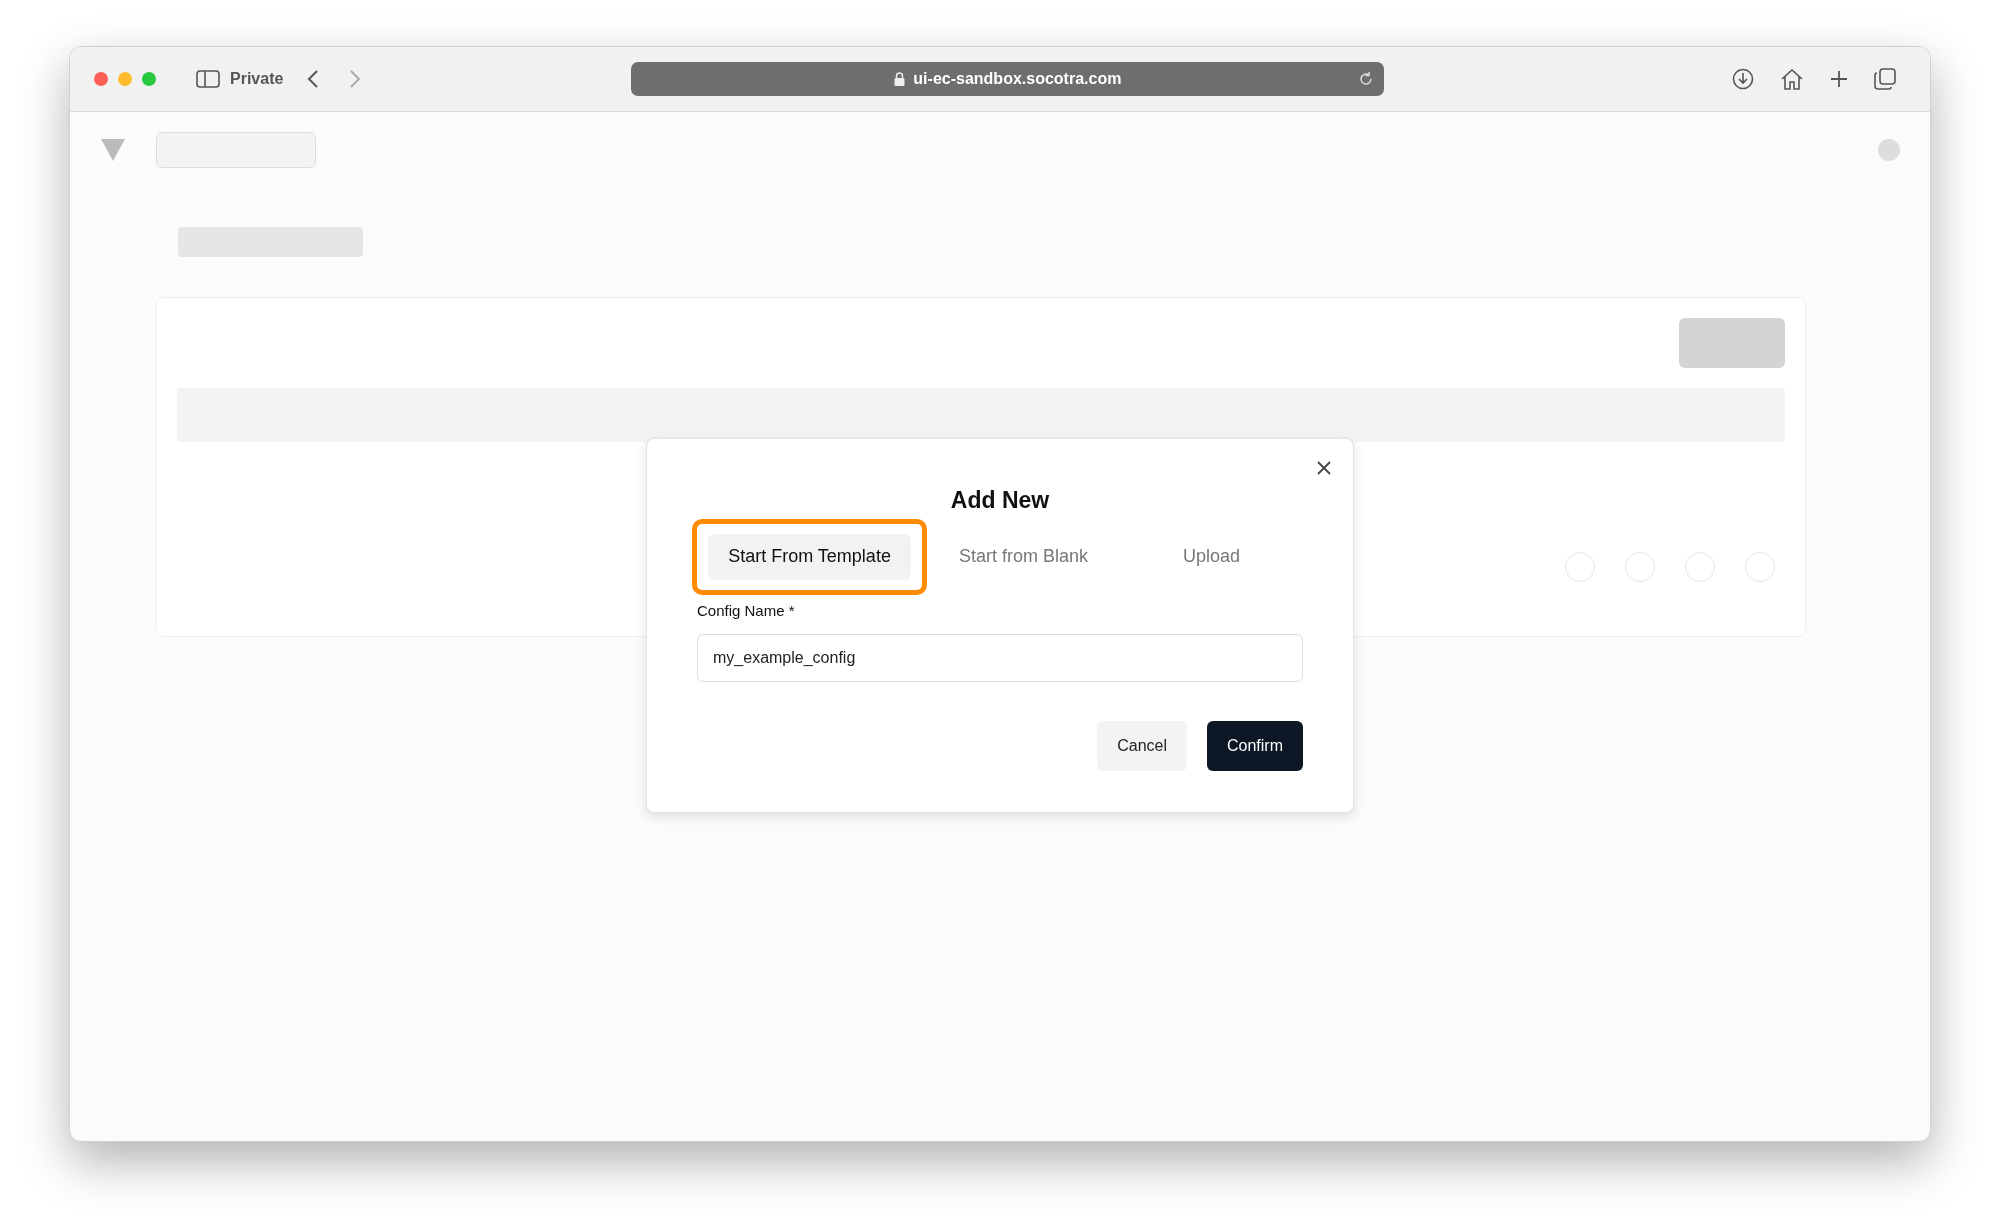 This screenshot has height=1232, width=1999. Describe the element at coordinates (1017, 79) in the screenshot. I see `url-text: ui-ec-sandbox.socotra.com` at that location.